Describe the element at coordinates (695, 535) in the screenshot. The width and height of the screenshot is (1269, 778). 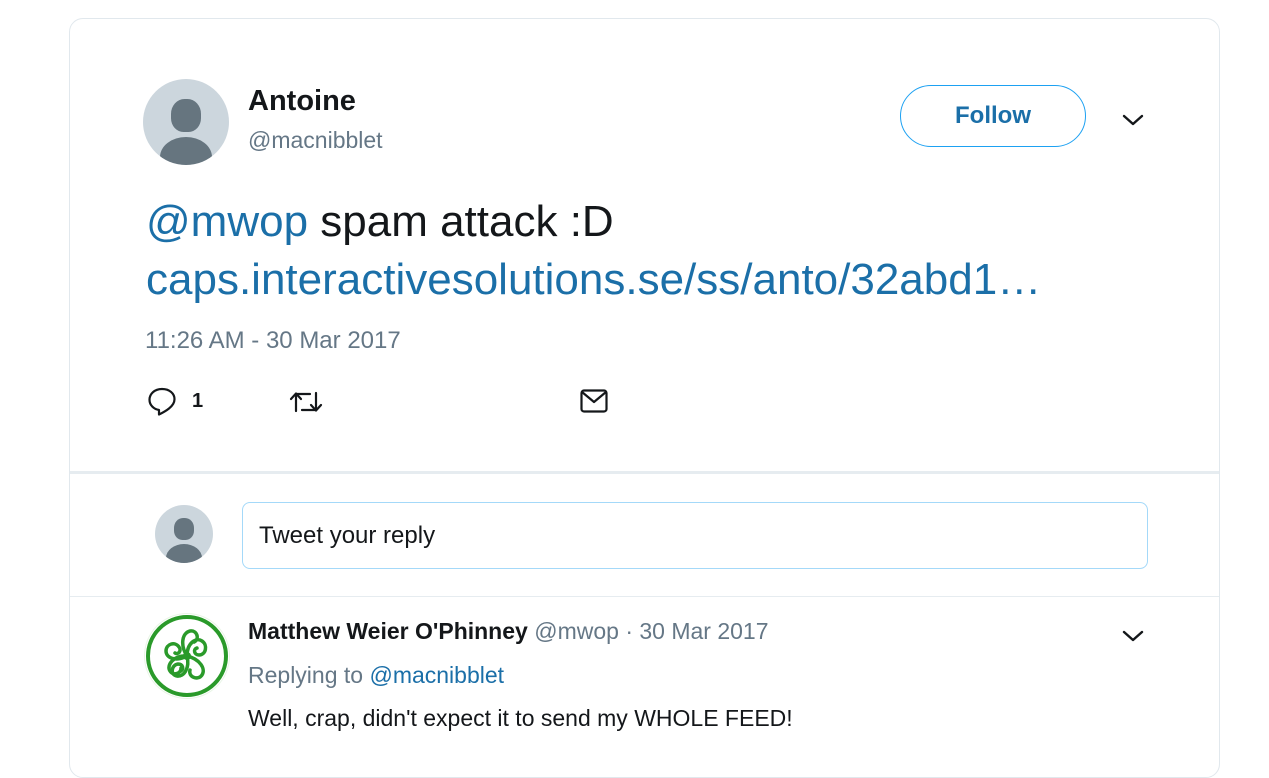
I see `reply-input: Tweet your reply` at that location.